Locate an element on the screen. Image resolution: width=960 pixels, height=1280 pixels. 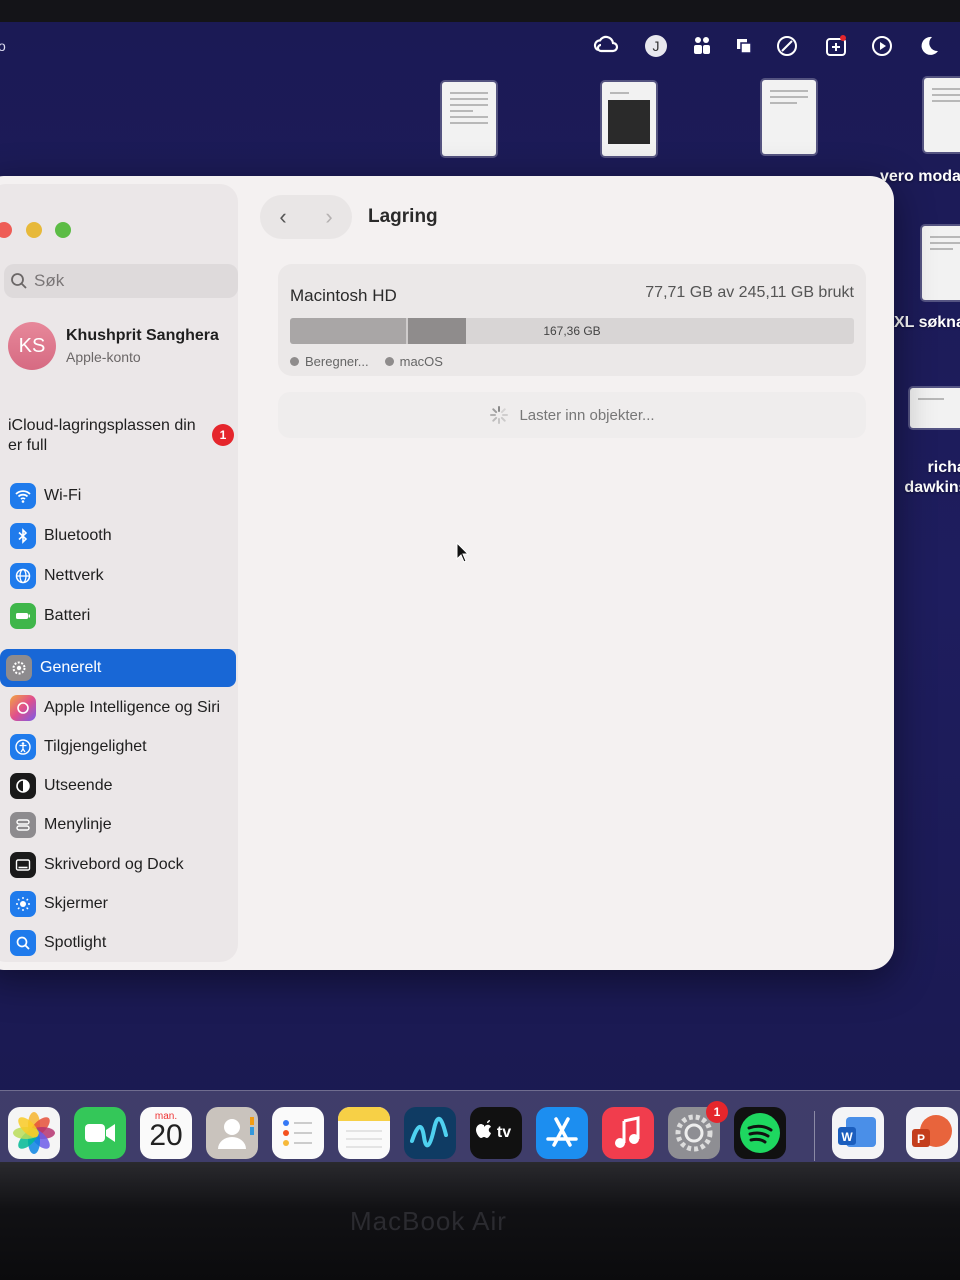
sidebar-item-label: Apple Intelligence og Siri is located at coordinates (132, 707).